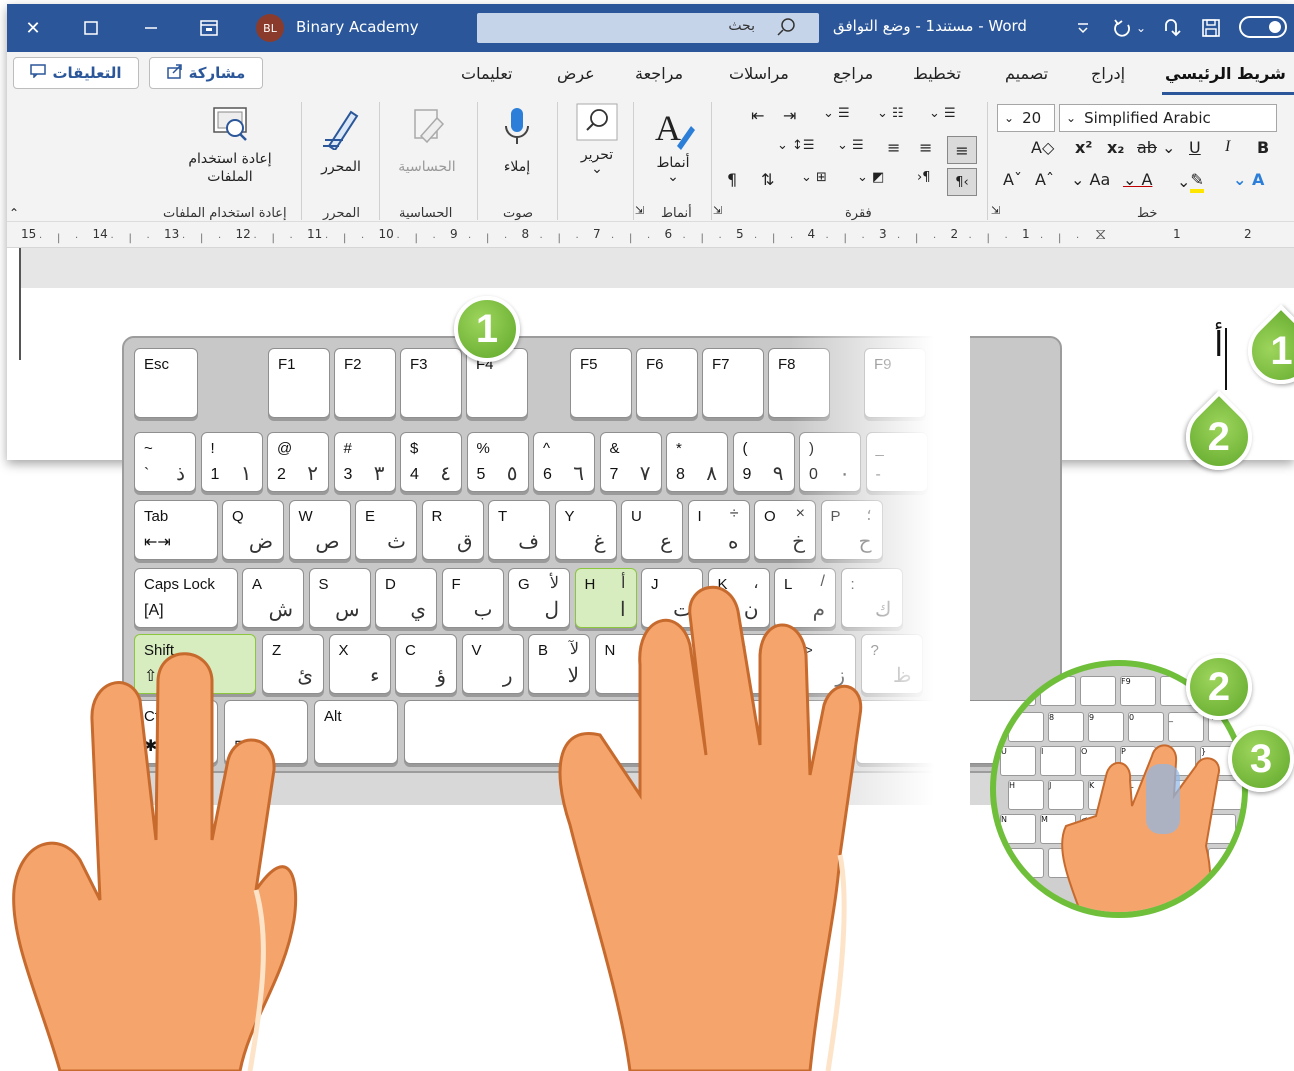 The image size is (1294, 1071). Describe the element at coordinates (937, 73) in the screenshot. I see `tab-layout: تخطيط` at that location.